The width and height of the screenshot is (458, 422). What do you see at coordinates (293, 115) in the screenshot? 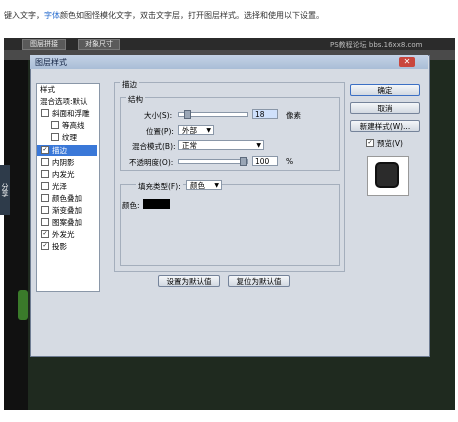
I see `size-unit: 像素` at bounding box center [293, 115].